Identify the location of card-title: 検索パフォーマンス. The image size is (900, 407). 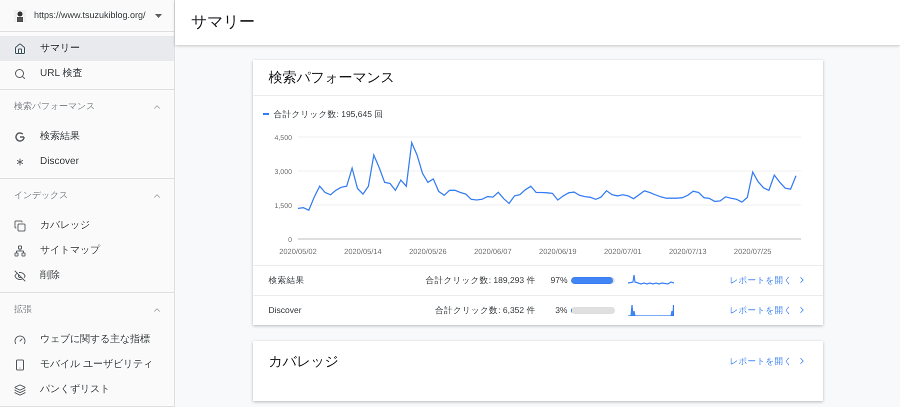
(331, 77).